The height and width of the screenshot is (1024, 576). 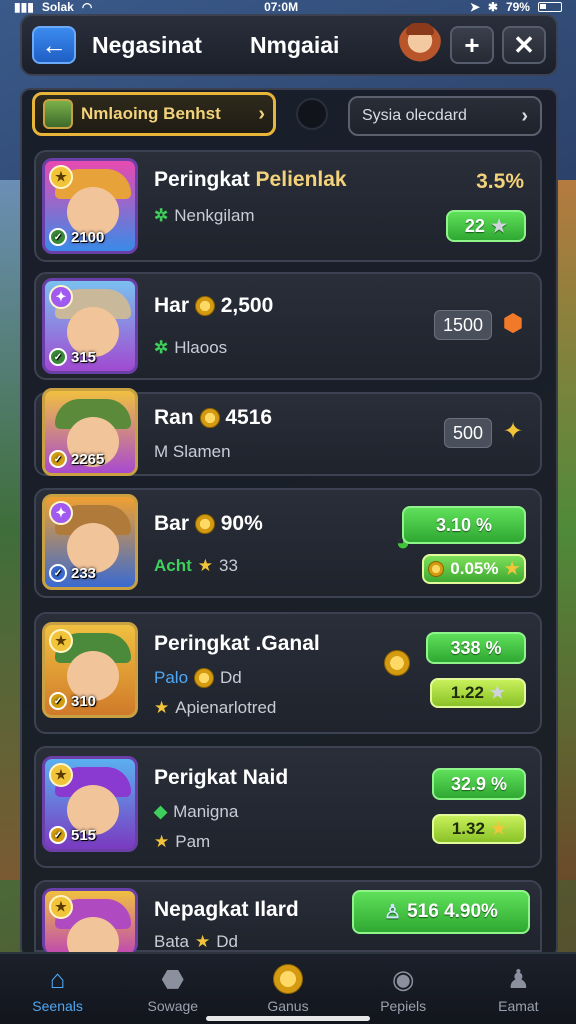 I want to click on top-header: ← Negasinat Nmgaiai + ✕, so click(x=289, y=45).